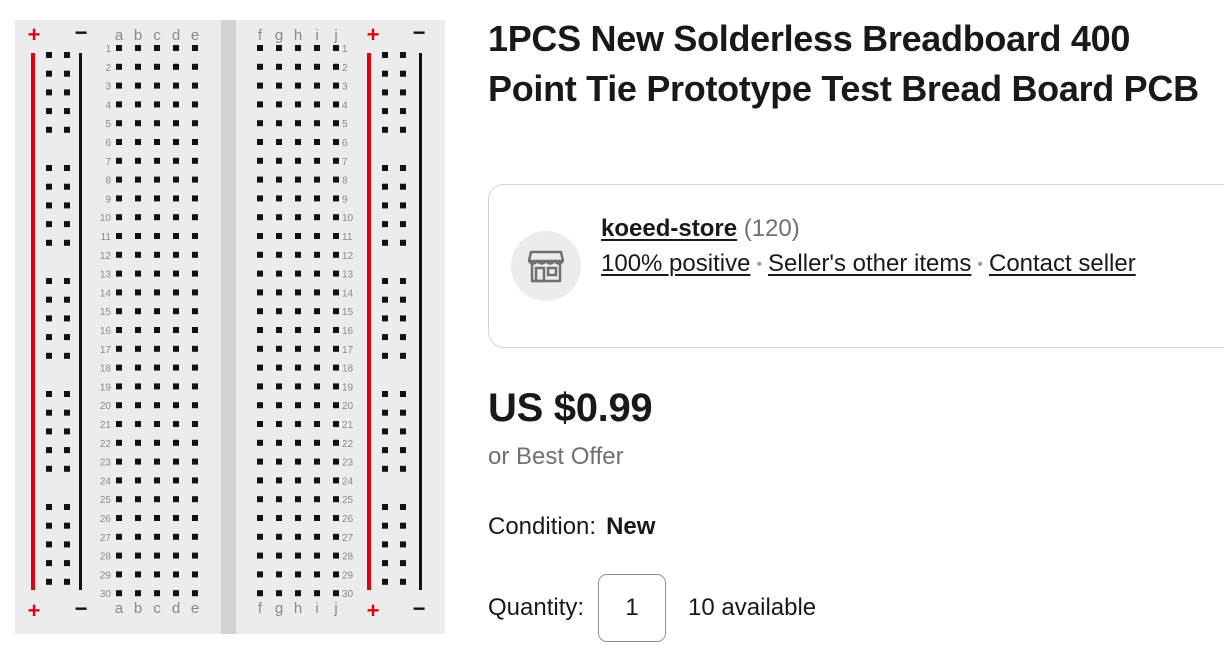  What do you see at coordinates (348, 369) in the screenshot?
I see `row-number-right: 18` at bounding box center [348, 369].